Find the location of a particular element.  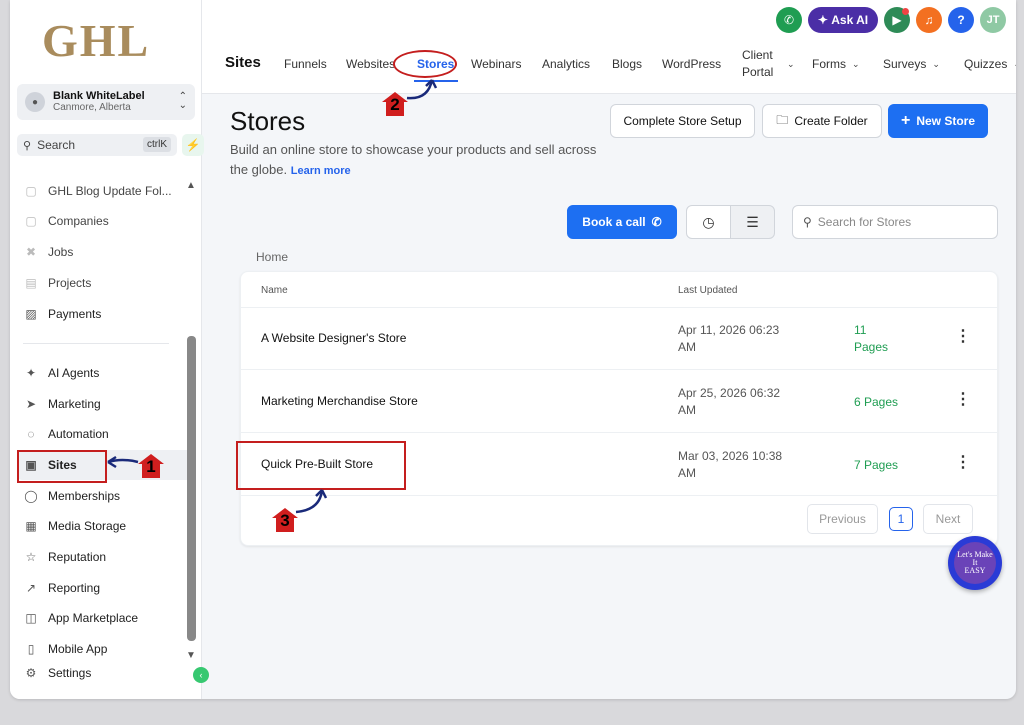

last-updated: Mar 03, 2026 10:38 AM is located at coordinates (730, 464).